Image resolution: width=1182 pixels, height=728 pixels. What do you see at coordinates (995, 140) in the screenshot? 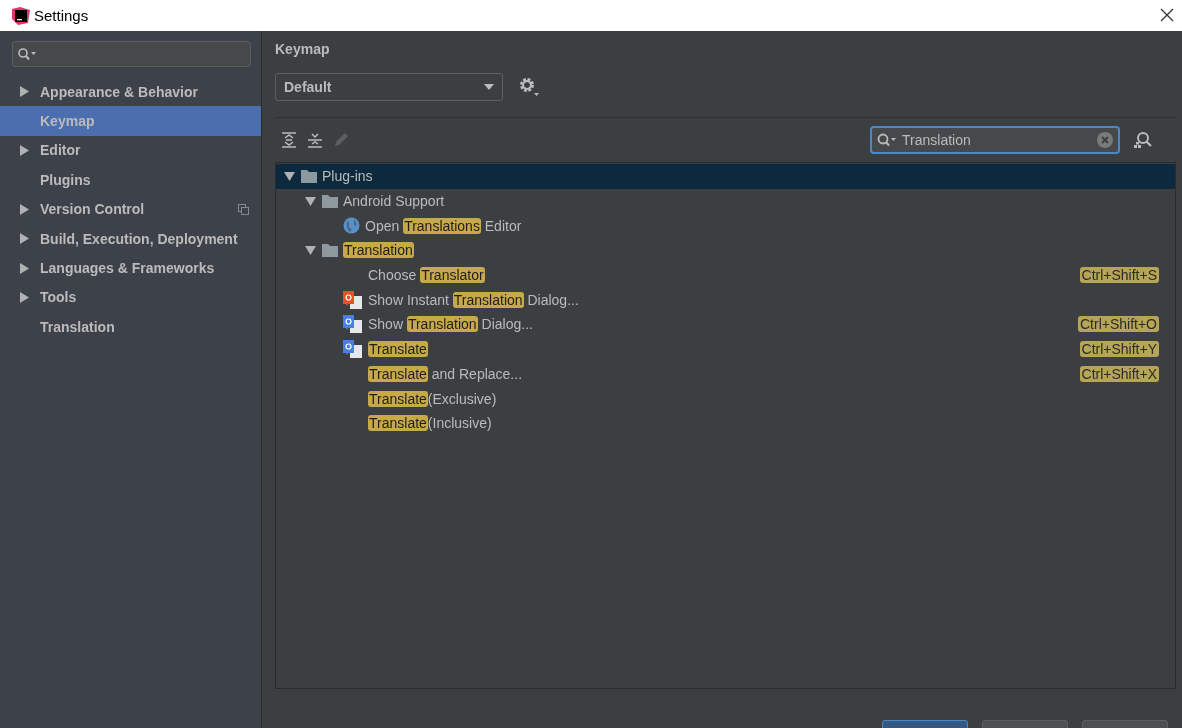
I see `filter-field: Translation` at bounding box center [995, 140].